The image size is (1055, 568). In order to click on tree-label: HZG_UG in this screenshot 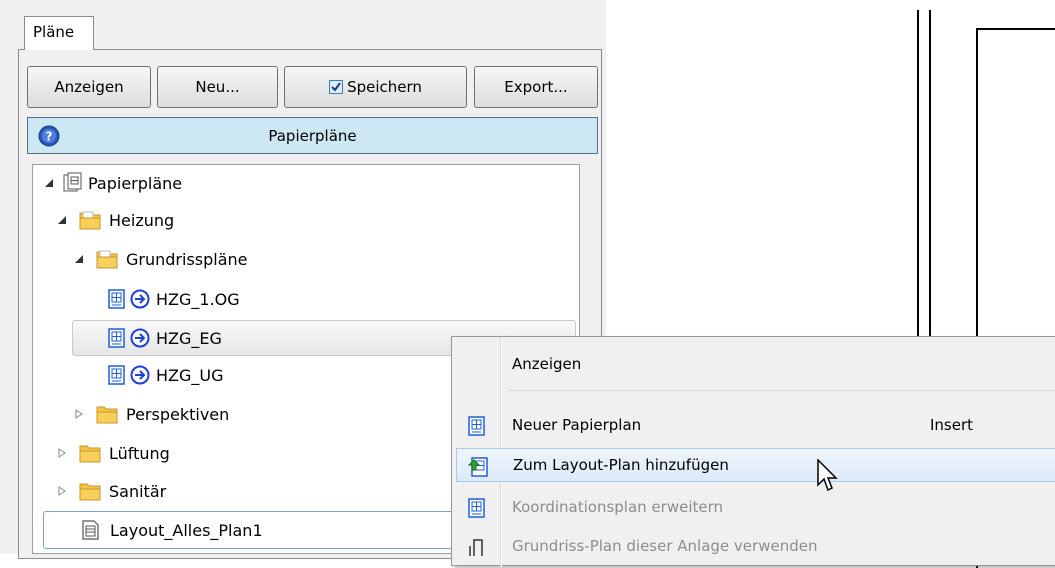, I will do `click(190, 375)`.